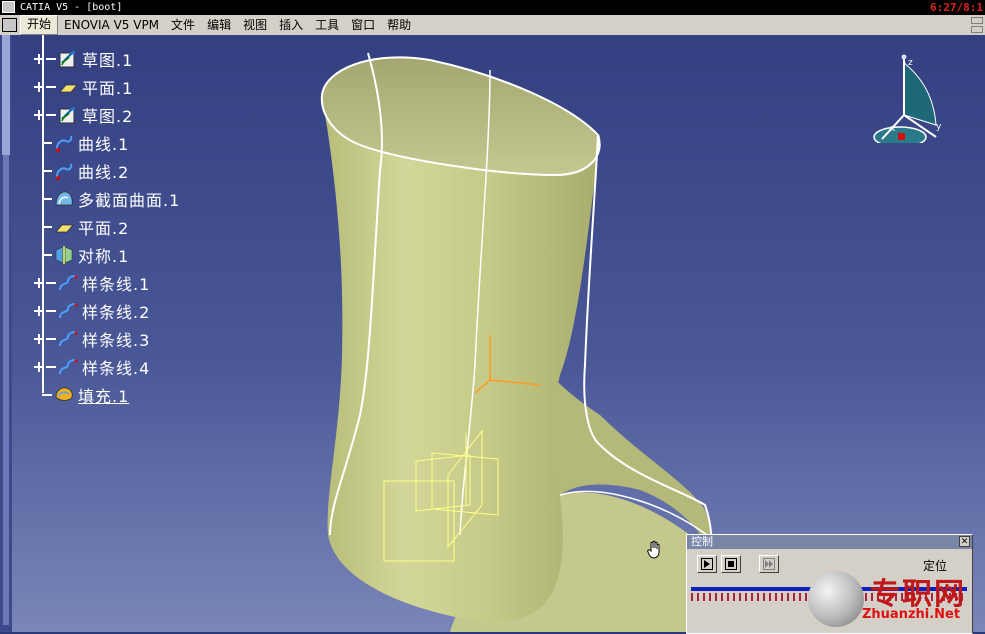 The height and width of the screenshot is (634, 985). I want to click on tree-node: 样条线.2, so click(92, 311).